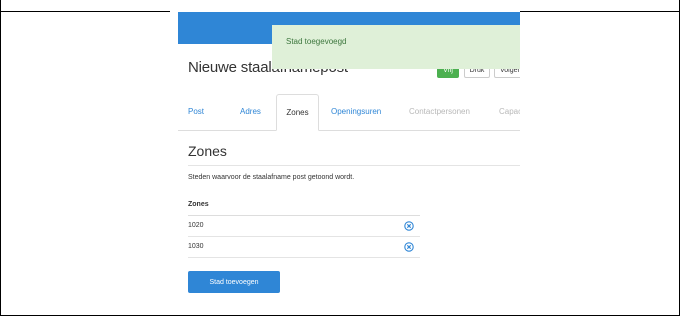 This screenshot has width=680, height=316. I want to click on toast-message: Stad toegevoegd, so click(316, 41).